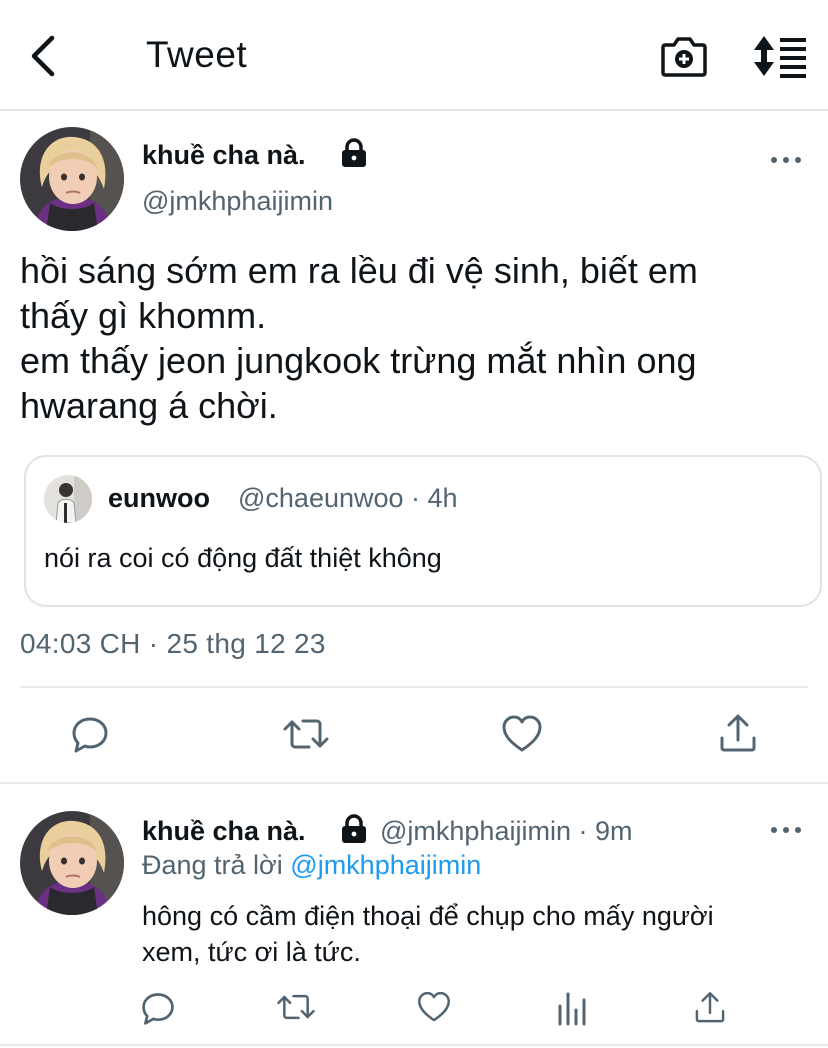 The image size is (828, 1048). I want to click on camera-button, so click(684, 56).